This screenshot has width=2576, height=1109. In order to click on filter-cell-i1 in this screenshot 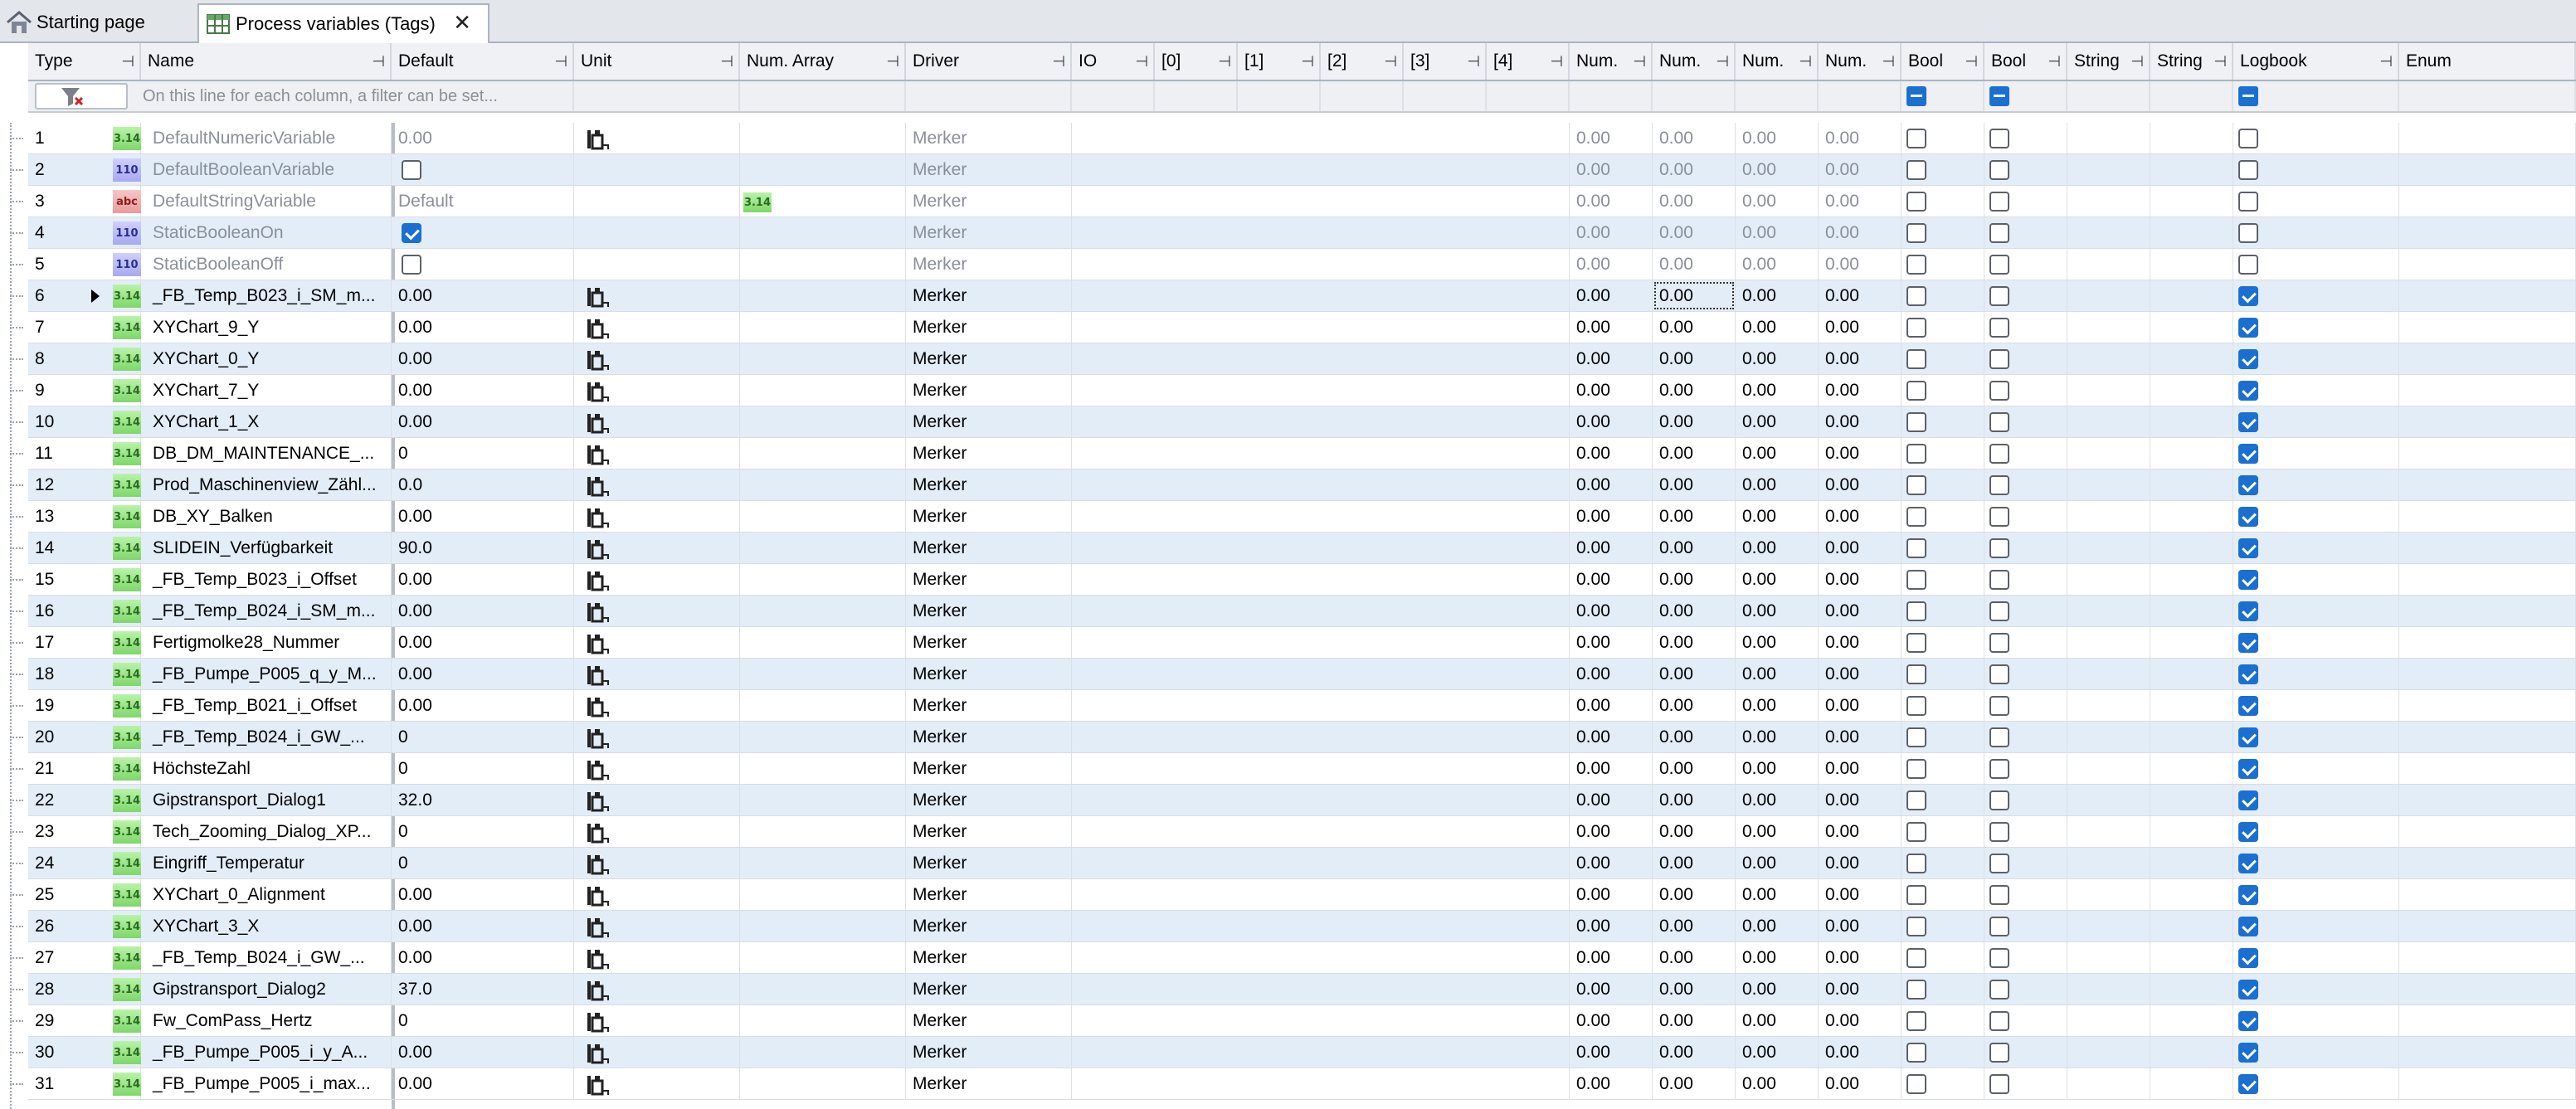, I will do `click(1279, 96)`.